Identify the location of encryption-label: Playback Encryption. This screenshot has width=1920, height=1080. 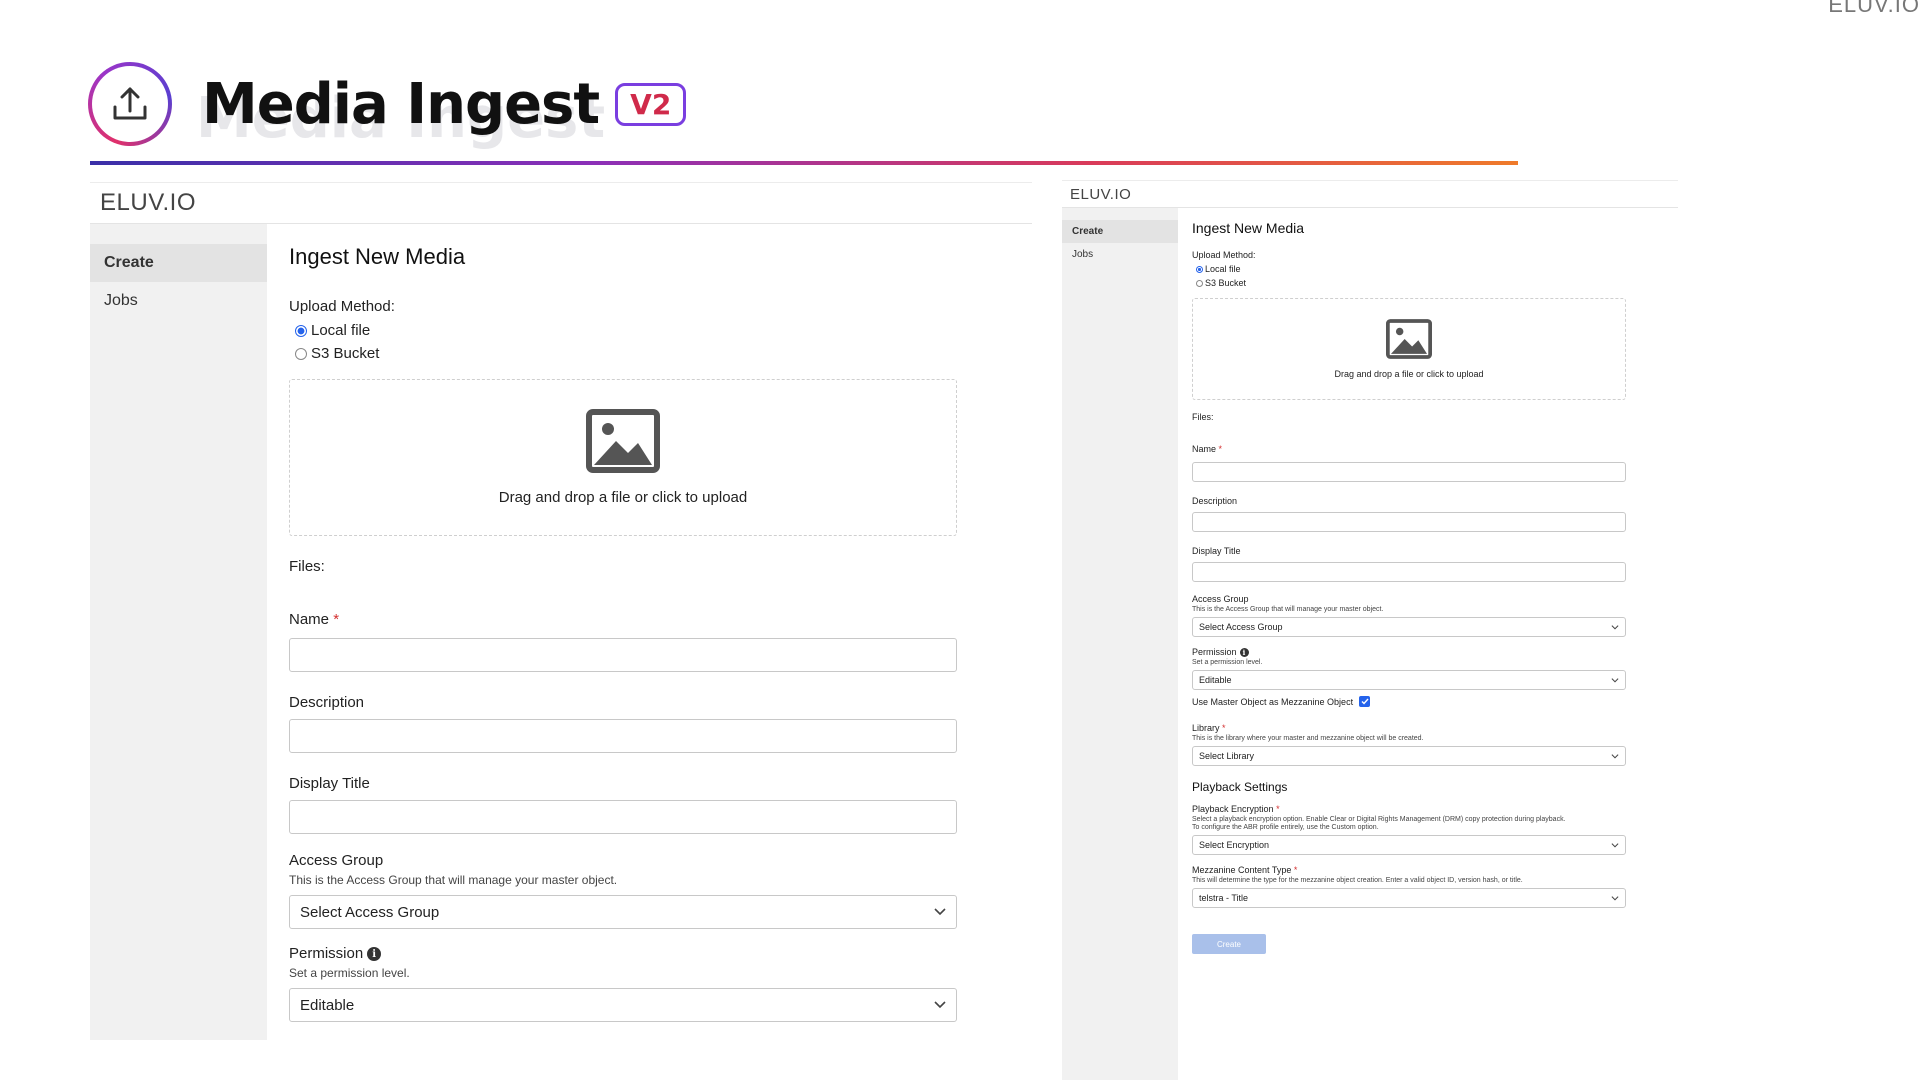
(1233, 809).